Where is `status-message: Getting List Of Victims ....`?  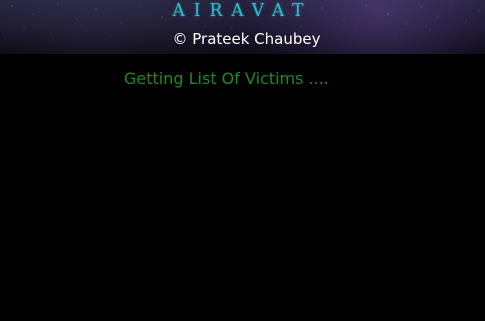
status-message: Getting List Of Victims .... is located at coordinates (226, 78).